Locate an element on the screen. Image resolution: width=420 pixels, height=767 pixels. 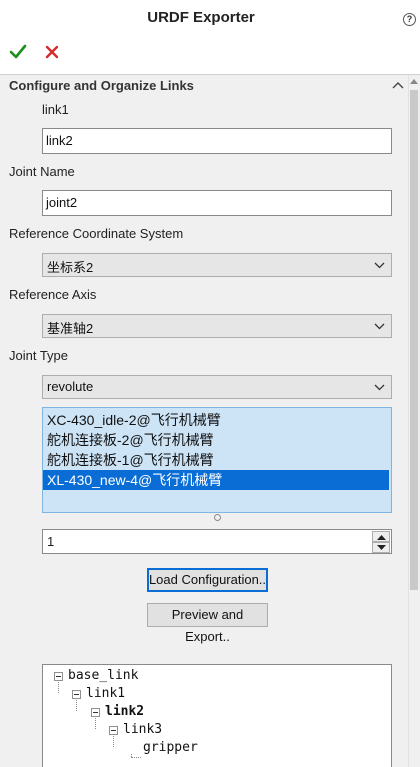
tree-node-gripper: gripper is located at coordinates (170, 748).